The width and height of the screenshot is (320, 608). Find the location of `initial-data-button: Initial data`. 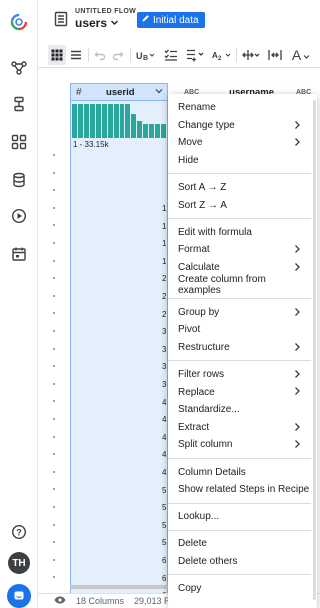

initial-data-button: Initial data is located at coordinates (171, 20).